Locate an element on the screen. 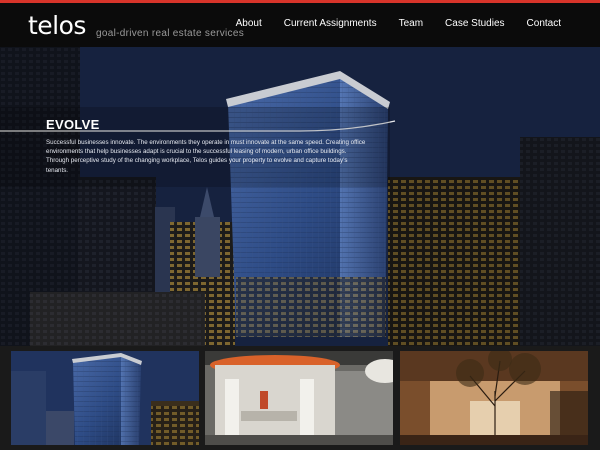 Image resolution: width=600 pixels, height=450 pixels. nav-team: Team is located at coordinates (411, 23).